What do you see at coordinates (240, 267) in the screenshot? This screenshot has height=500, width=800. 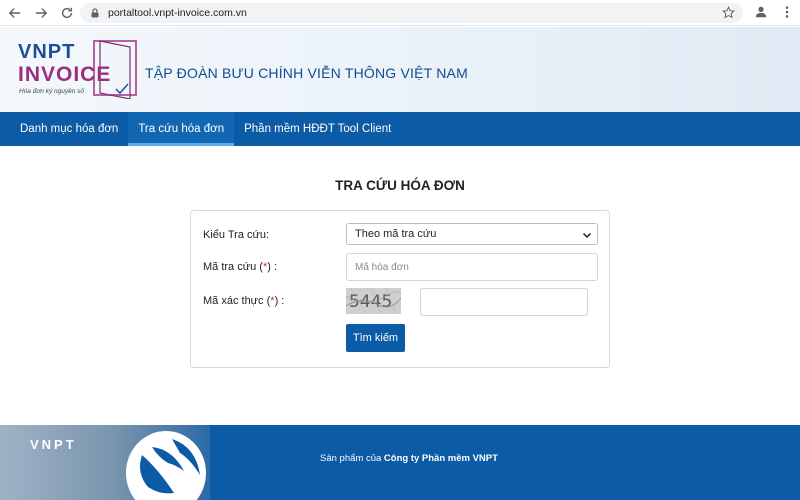 I see `lookup-code-label: Mã tra cứu (*) :` at bounding box center [240, 267].